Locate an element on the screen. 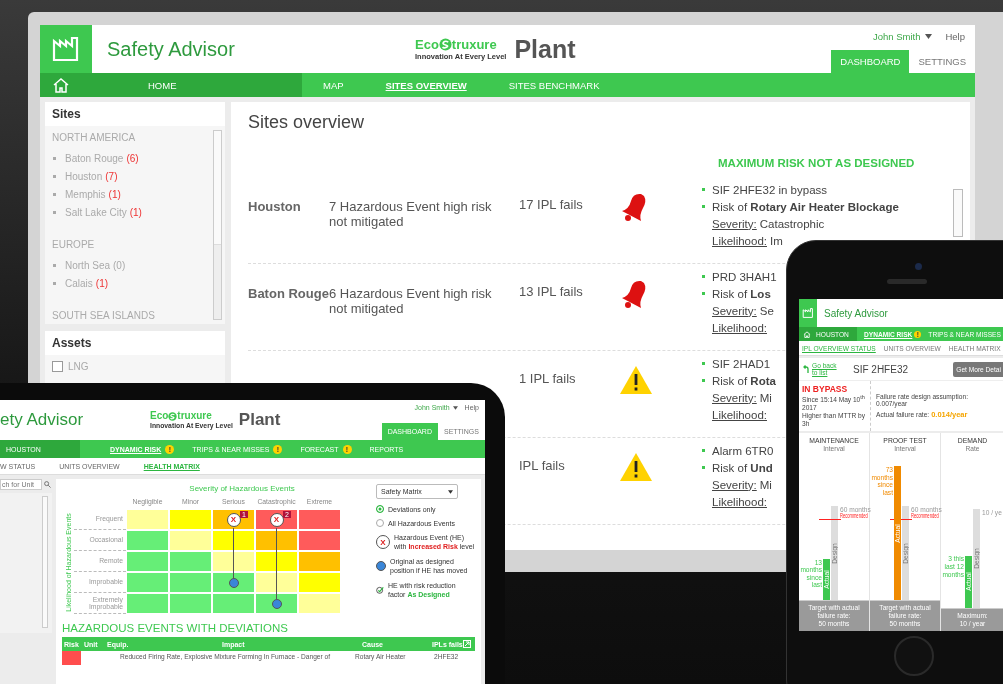 The width and height of the screenshot is (1003, 684). ipl-count: 1 IPL fails is located at coordinates (547, 378).